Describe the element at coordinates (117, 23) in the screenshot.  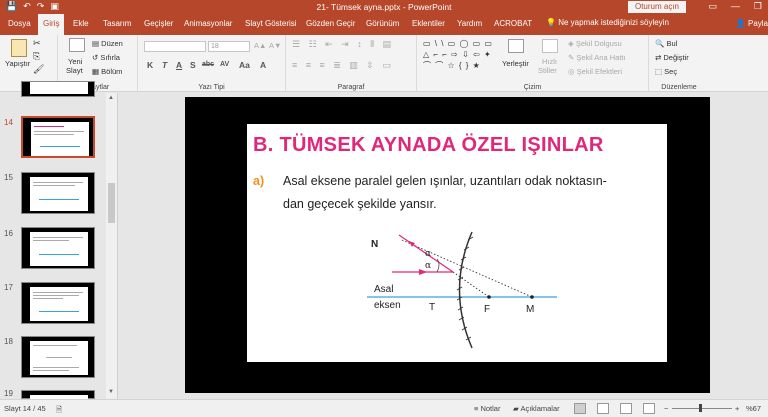
I see `tab-design: Tasarım` at that location.